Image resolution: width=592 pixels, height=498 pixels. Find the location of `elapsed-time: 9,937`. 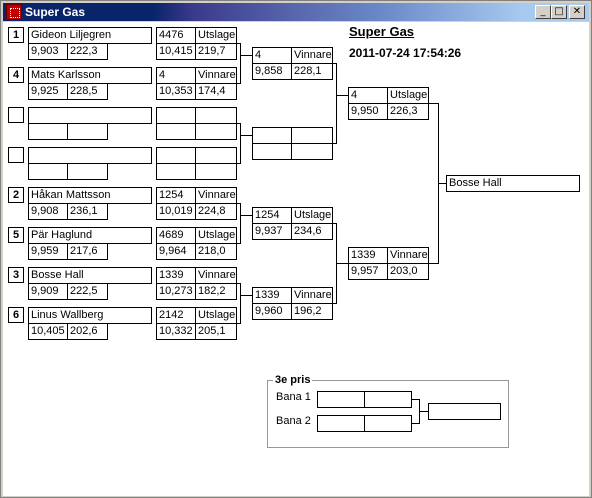

elapsed-time: 9,937 is located at coordinates (272, 231).